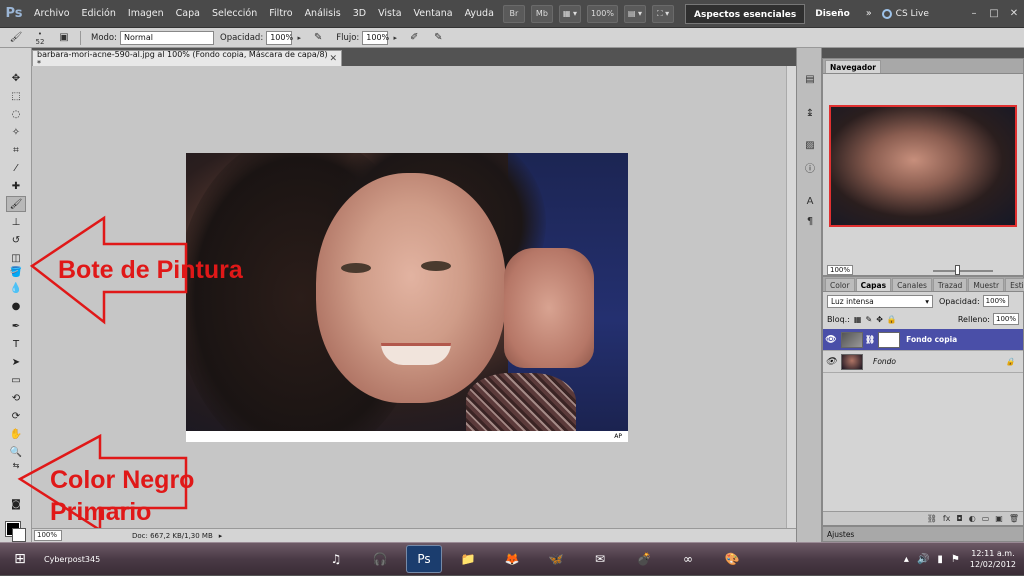 Image resolution: width=1024 pixels, height=576 pixels. I want to click on crop-tool-icon: ⌗, so click(16, 150).